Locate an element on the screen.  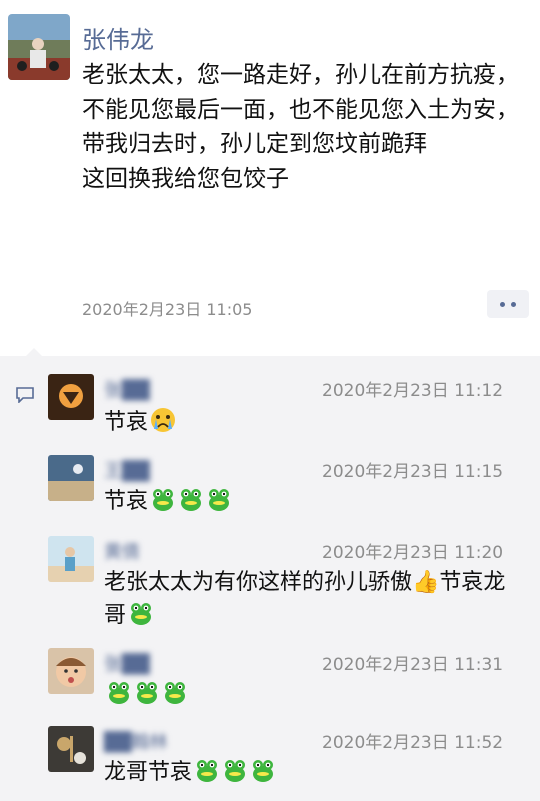
author-avatar is located at coordinates (39, 47).